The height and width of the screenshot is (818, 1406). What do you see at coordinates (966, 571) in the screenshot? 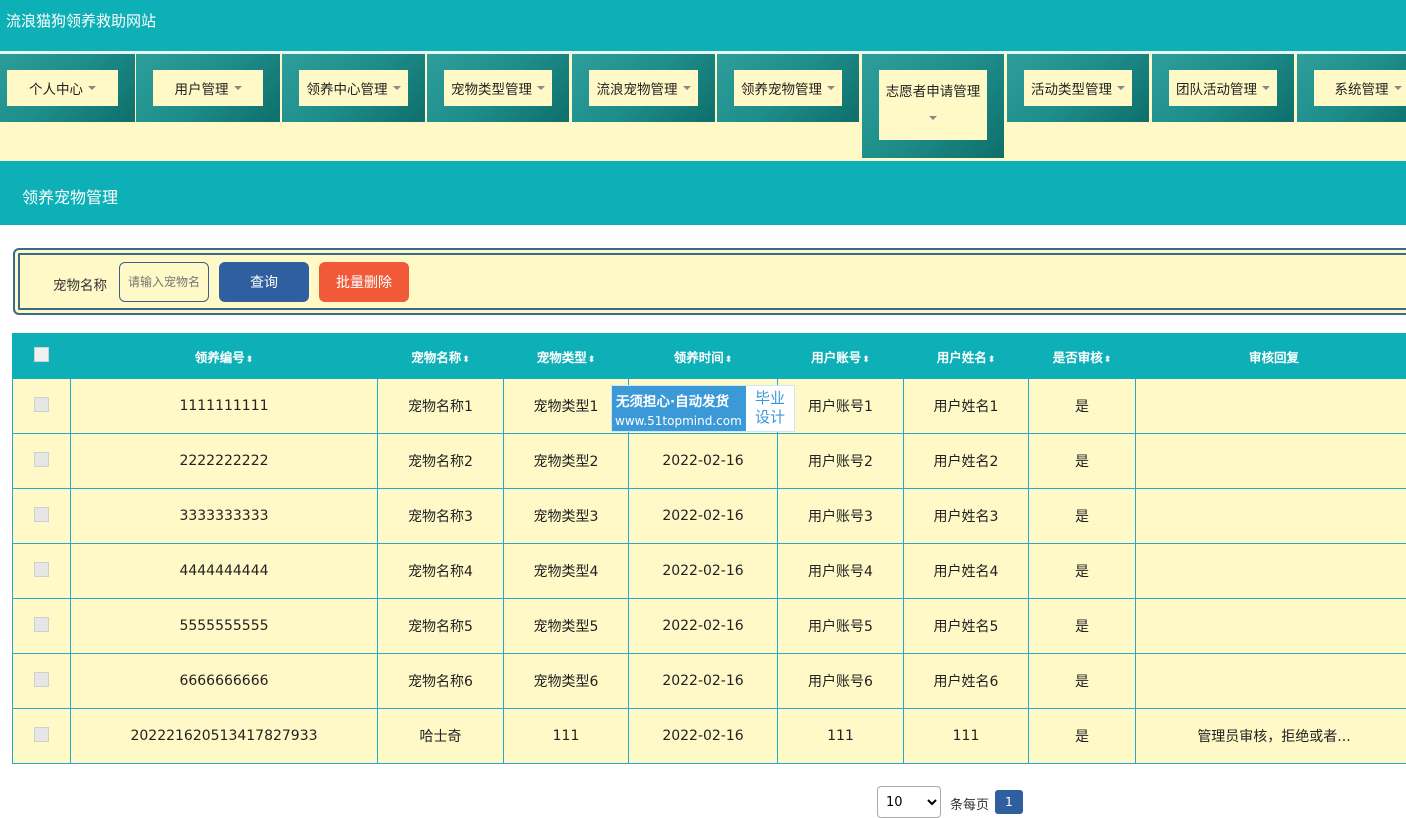
I see `user-name-cell: 用户姓名4` at bounding box center [966, 571].